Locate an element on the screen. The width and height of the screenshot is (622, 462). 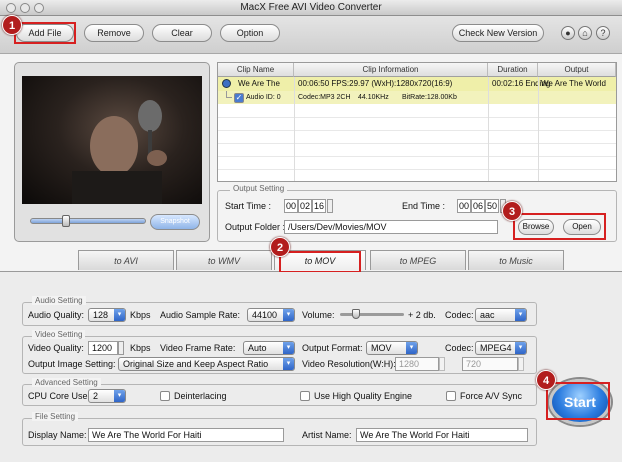
resolution-height-field: 720 is located at coordinates (490, 364).